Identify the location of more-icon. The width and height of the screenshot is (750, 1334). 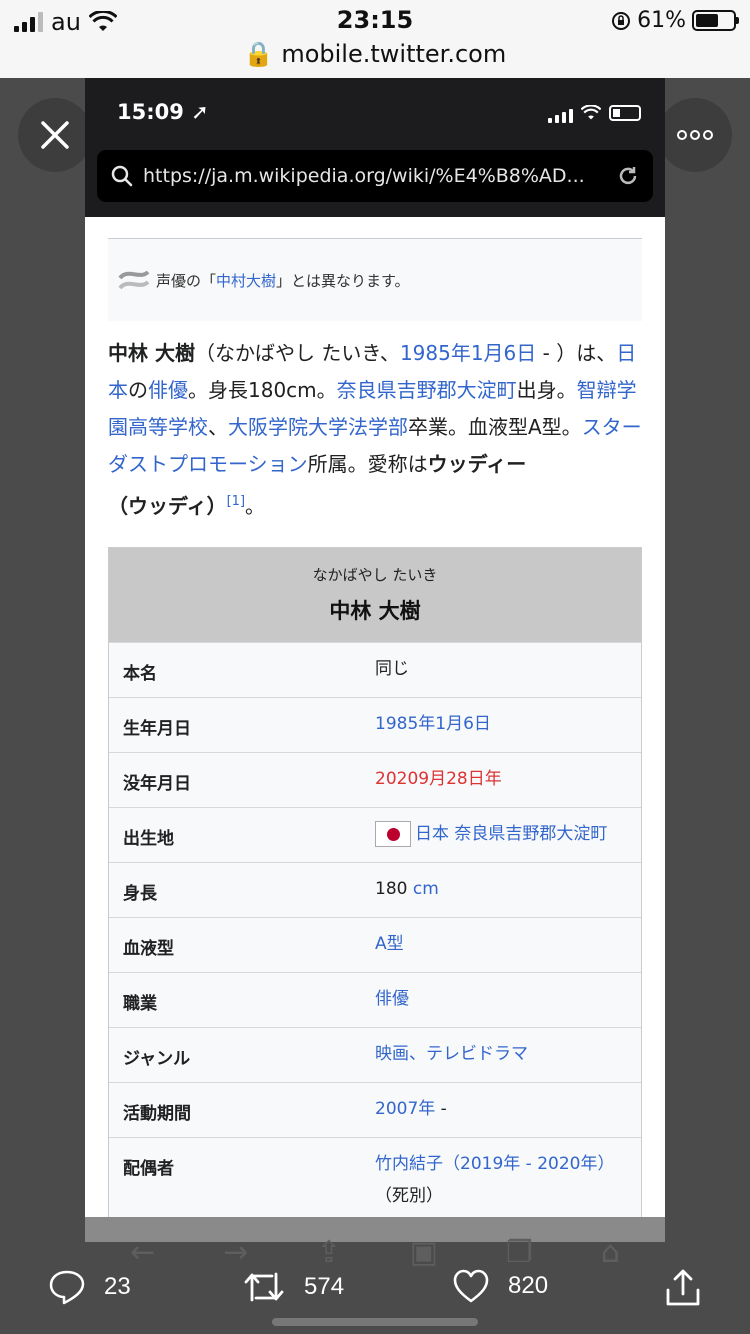
(695, 135).